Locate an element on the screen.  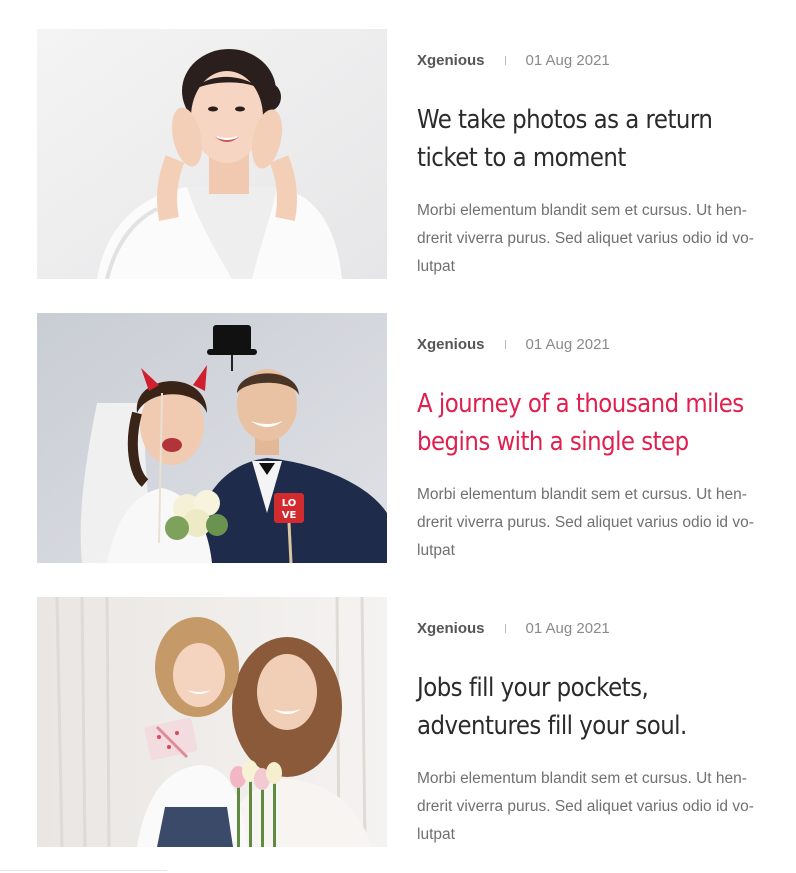
post-thumbnail-image: LO VE is located at coordinates (212, 438).